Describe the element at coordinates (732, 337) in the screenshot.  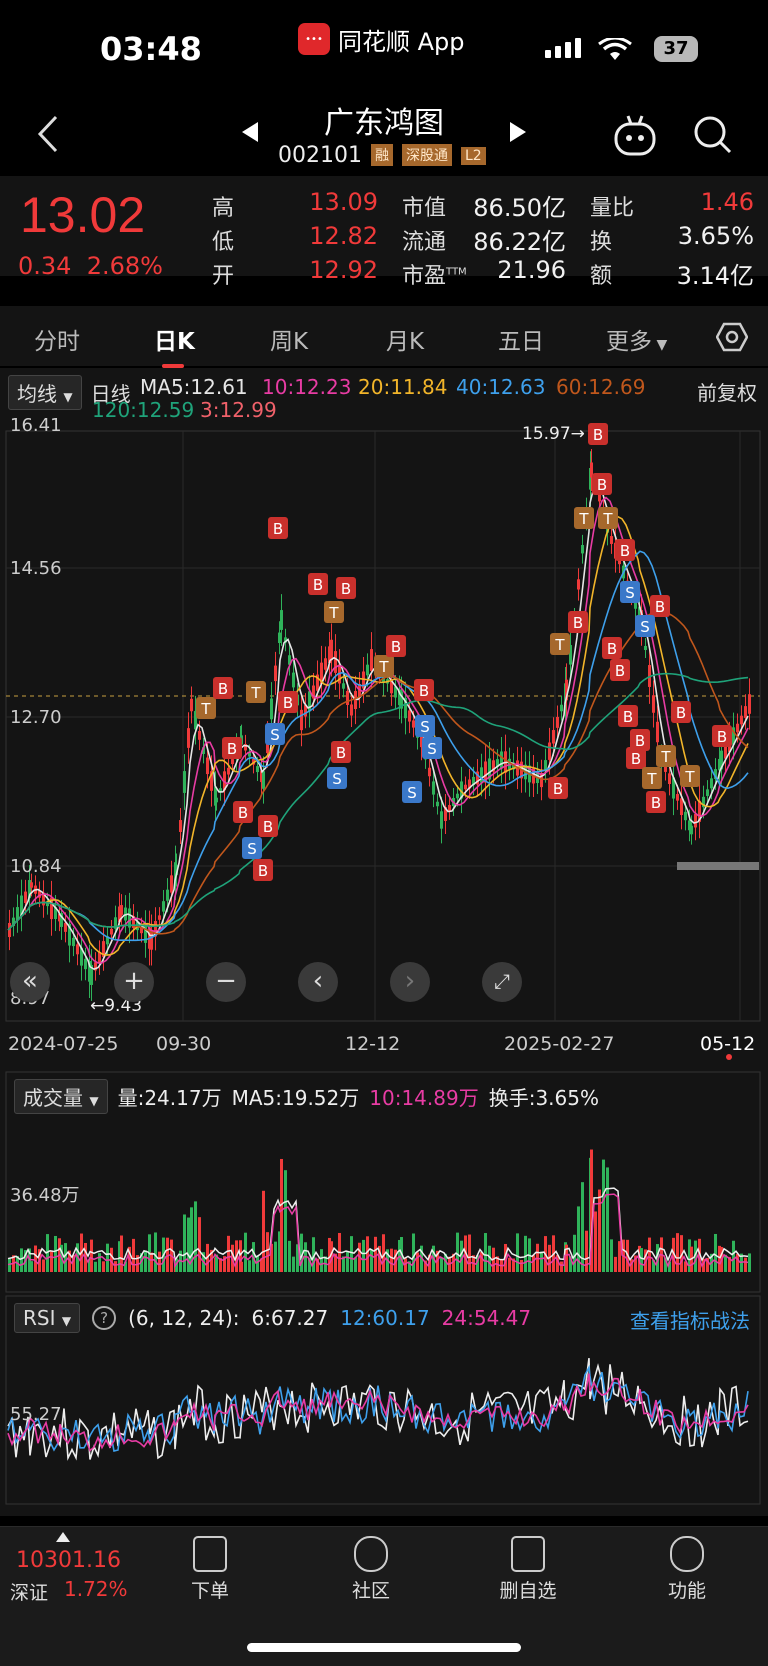
I see `settings-hex-icon` at that location.